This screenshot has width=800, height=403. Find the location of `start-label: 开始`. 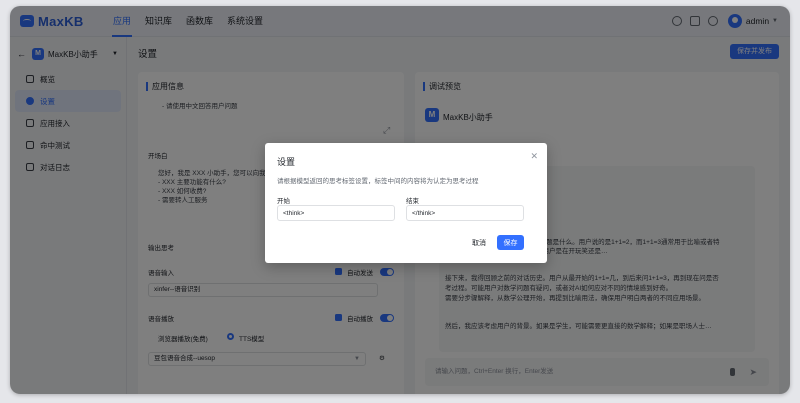

start-label: 开始 is located at coordinates (283, 201).